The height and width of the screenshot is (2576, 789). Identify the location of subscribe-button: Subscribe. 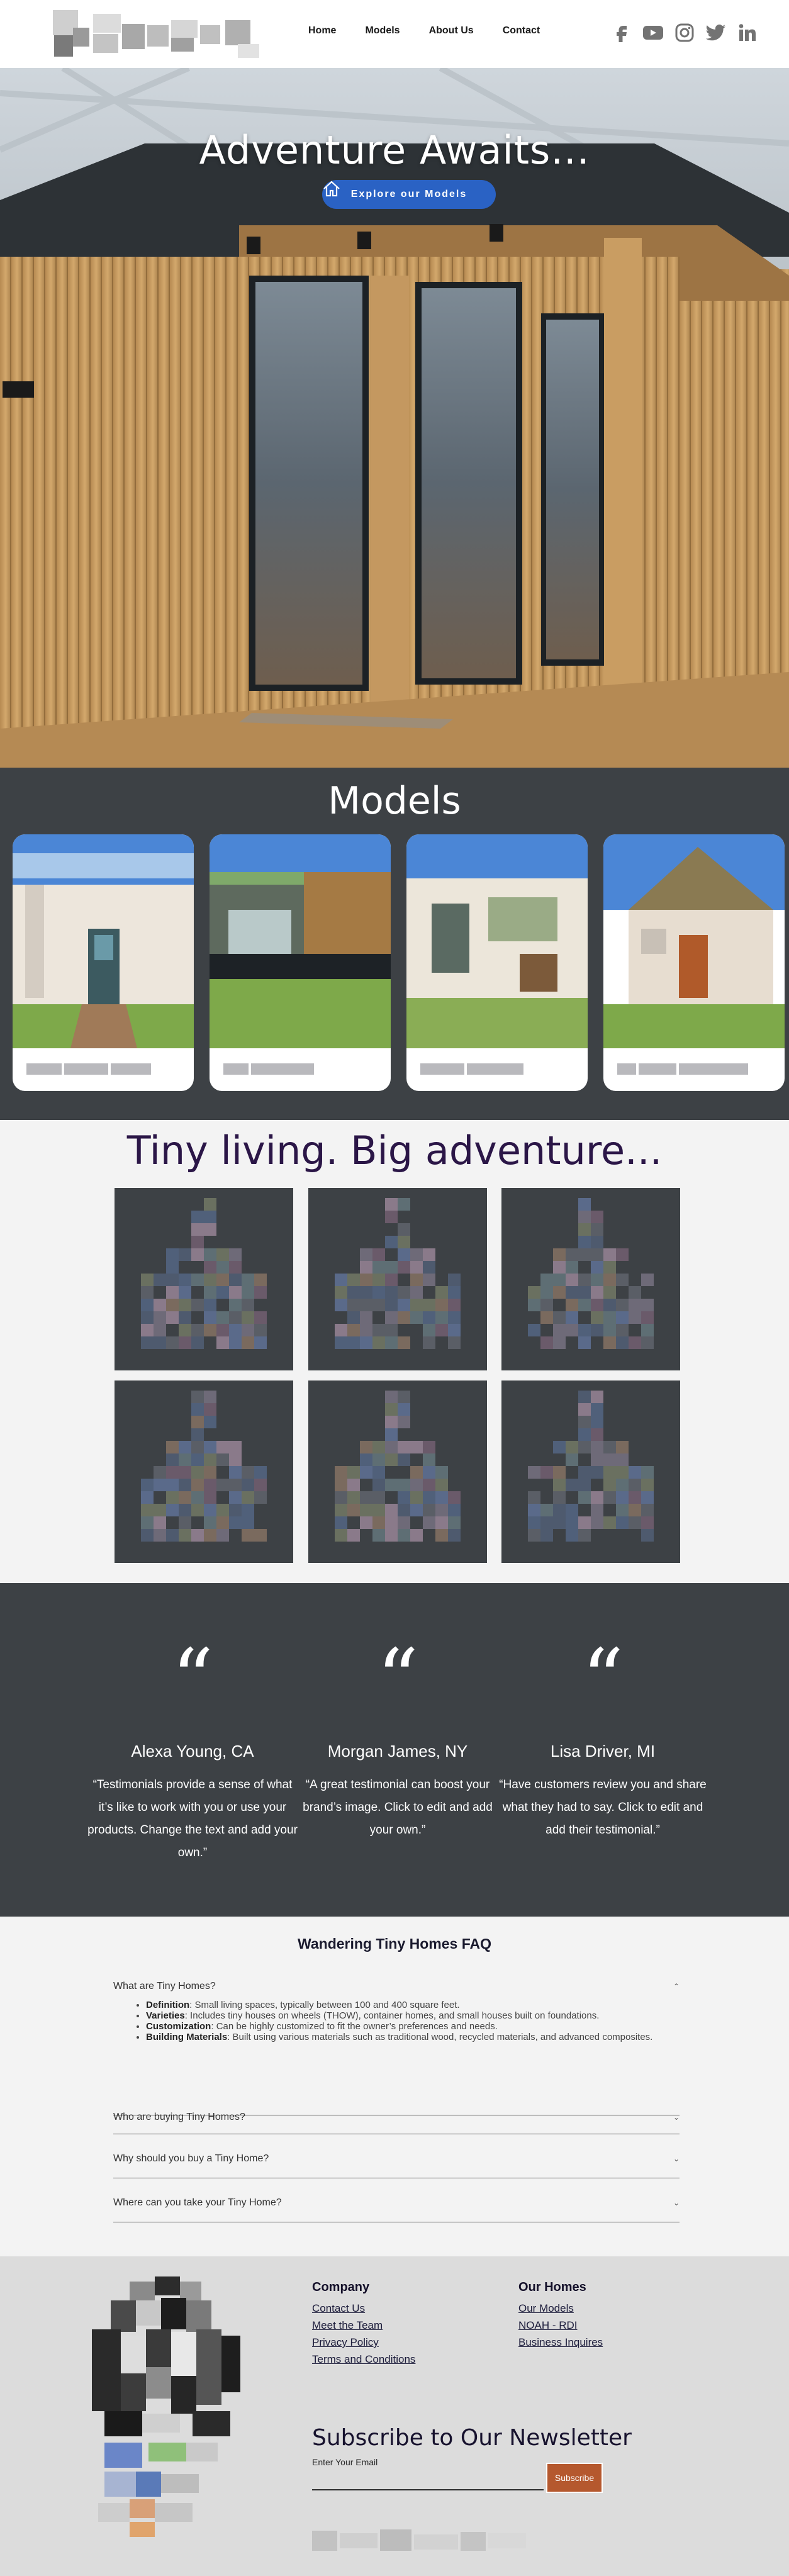
(574, 2478).